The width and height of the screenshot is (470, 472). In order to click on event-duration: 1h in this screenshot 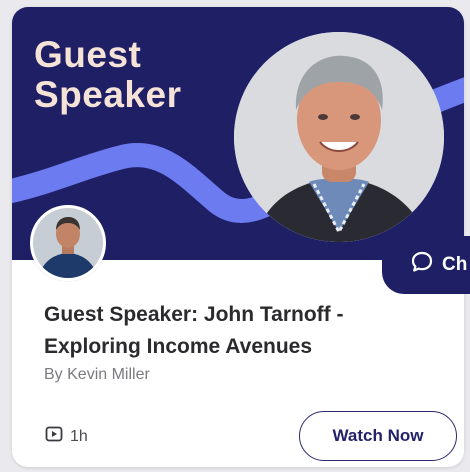, I will do `click(66, 436)`.